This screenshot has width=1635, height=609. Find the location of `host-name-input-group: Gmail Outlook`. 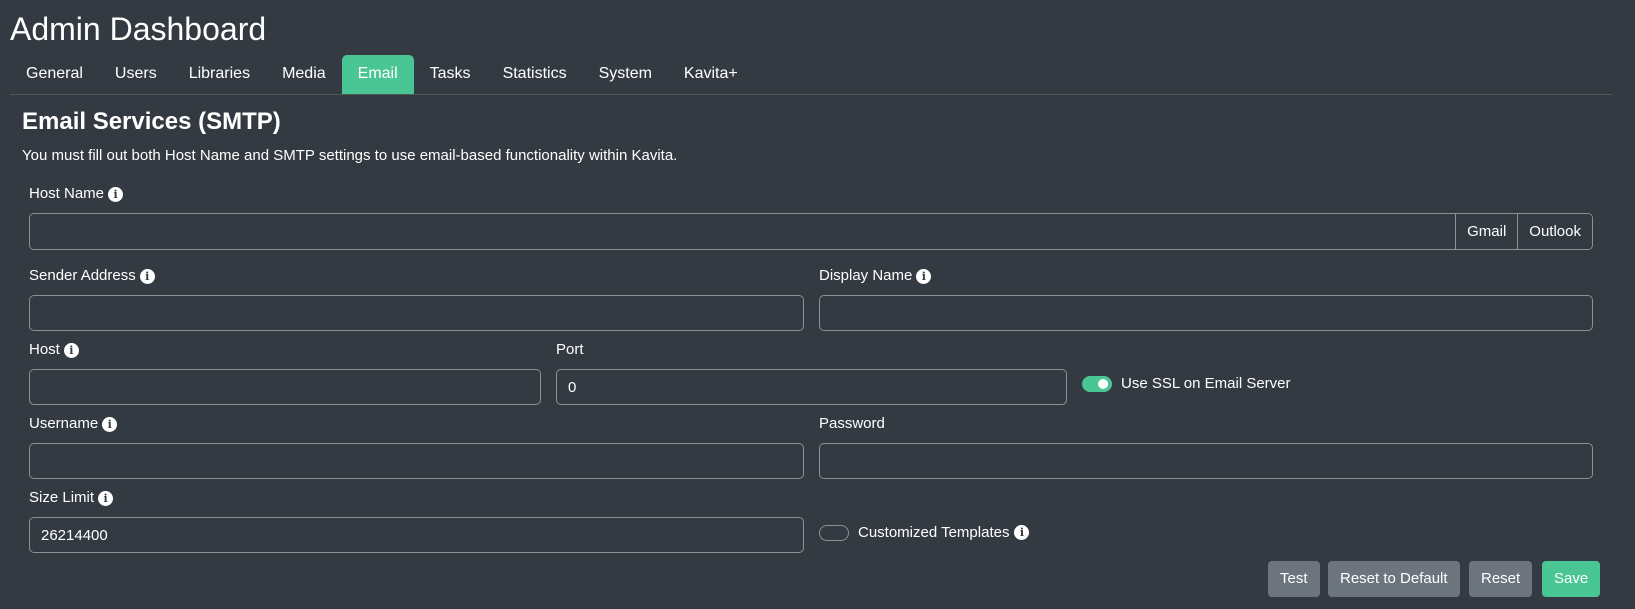

host-name-input-group: Gmail Outlook is located at coordinates (811, 231).